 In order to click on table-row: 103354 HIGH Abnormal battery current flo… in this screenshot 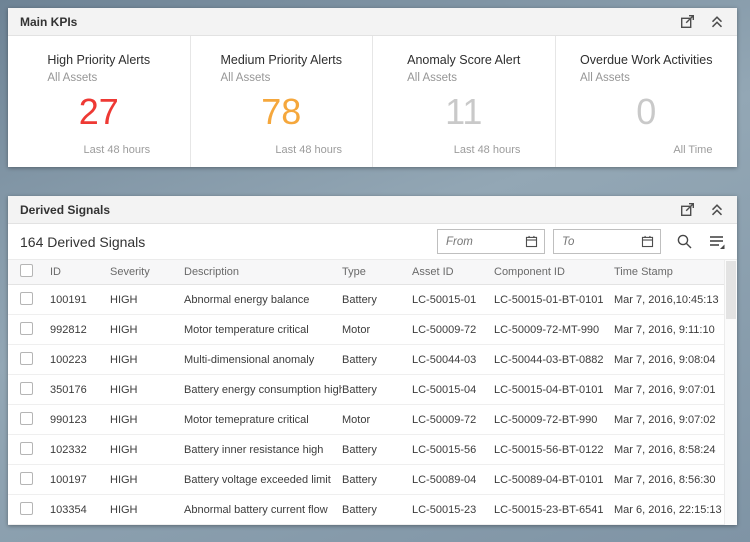, I will do `click(372, 510)`.